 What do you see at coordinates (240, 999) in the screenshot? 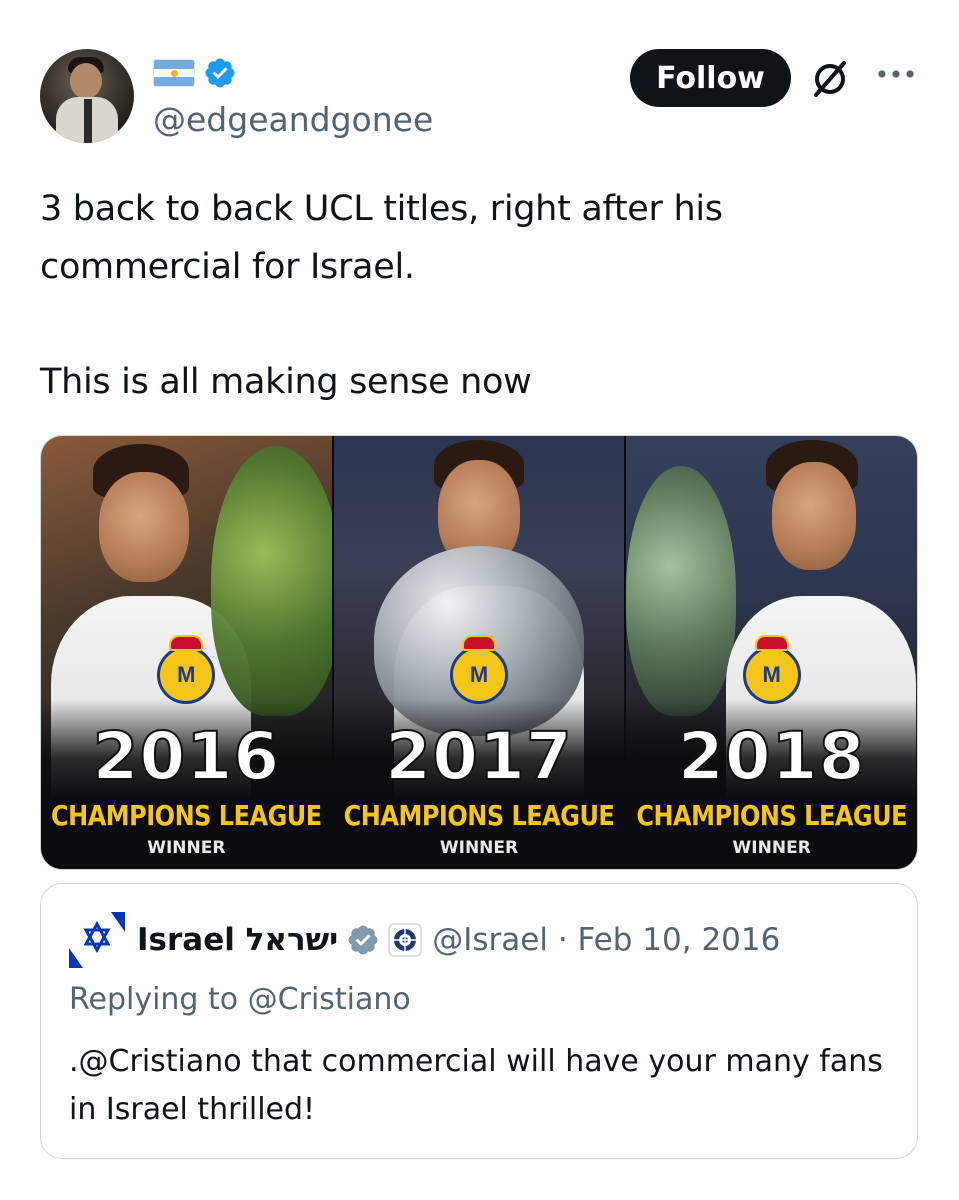
I see `replying-to: Replying to @Cristiano` at bounding box center [240, 999].